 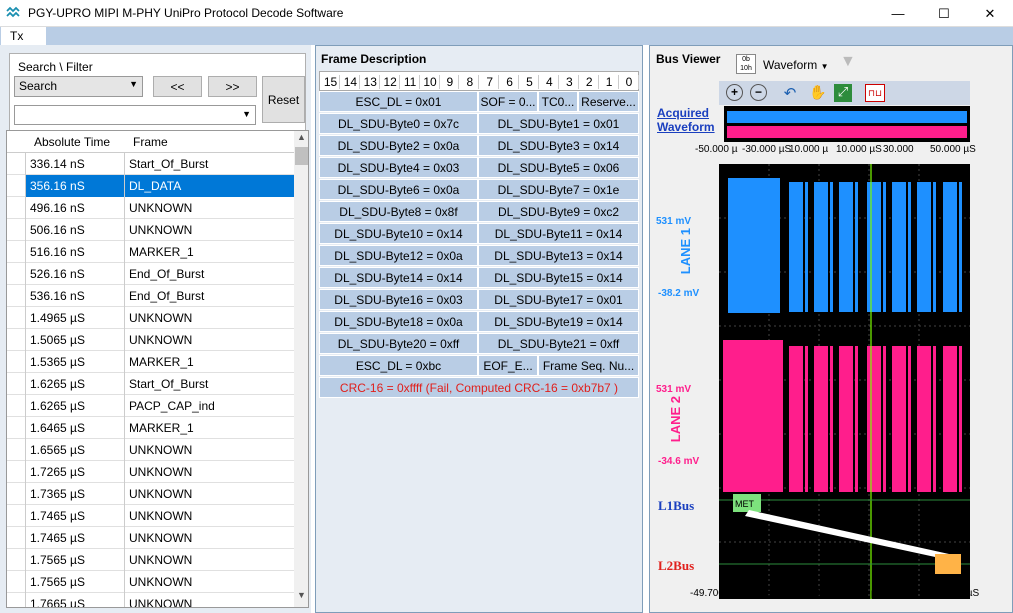 I want to click on minimize-button: —, so click(x=898, y=13).